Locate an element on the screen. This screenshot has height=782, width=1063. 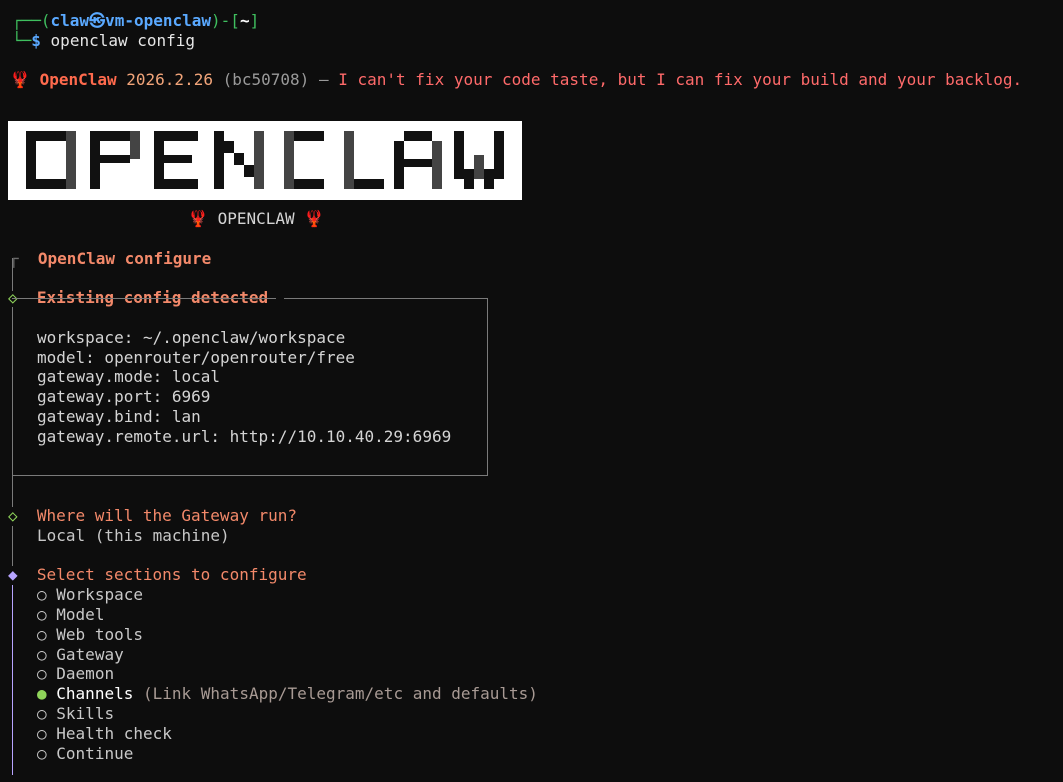
config-line: gateway.mode: local is located at coordinates (129, 376).